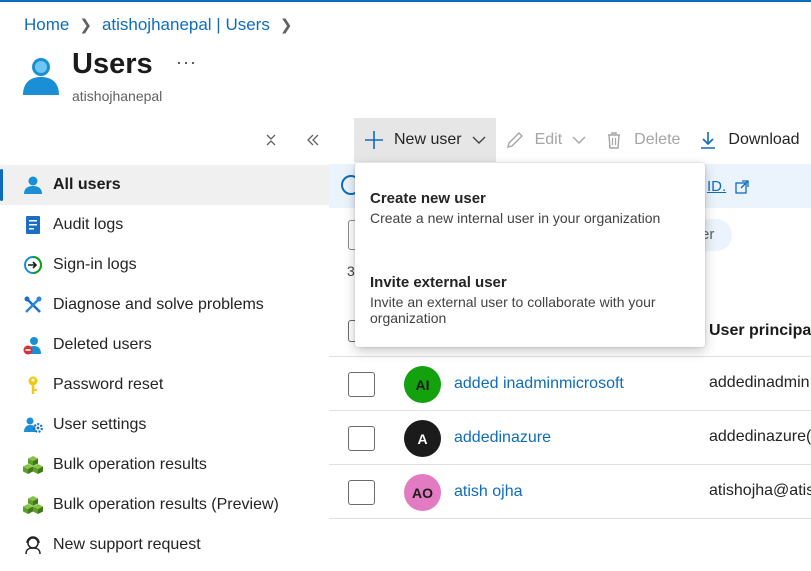 The height and width of the screenshot is (571, 811). Describe the element at coordinates (164, 225) in the screenshot. I see `sidebar-item-audit-logs: Audit logs` at that location.